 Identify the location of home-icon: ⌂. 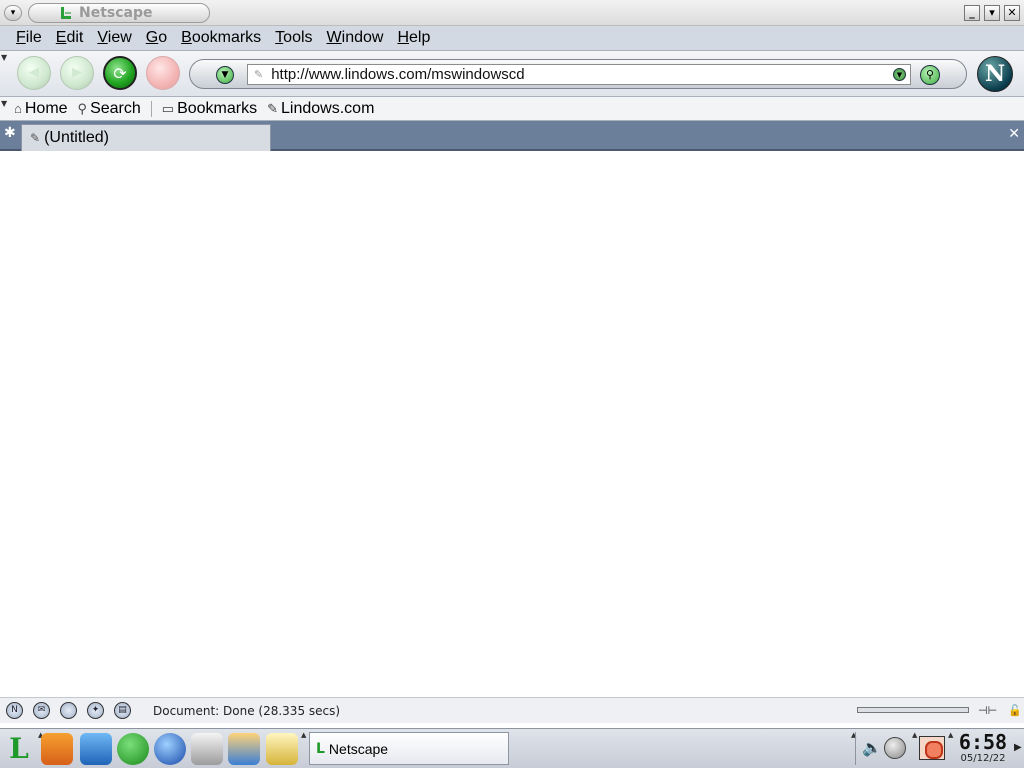
(18, 108).